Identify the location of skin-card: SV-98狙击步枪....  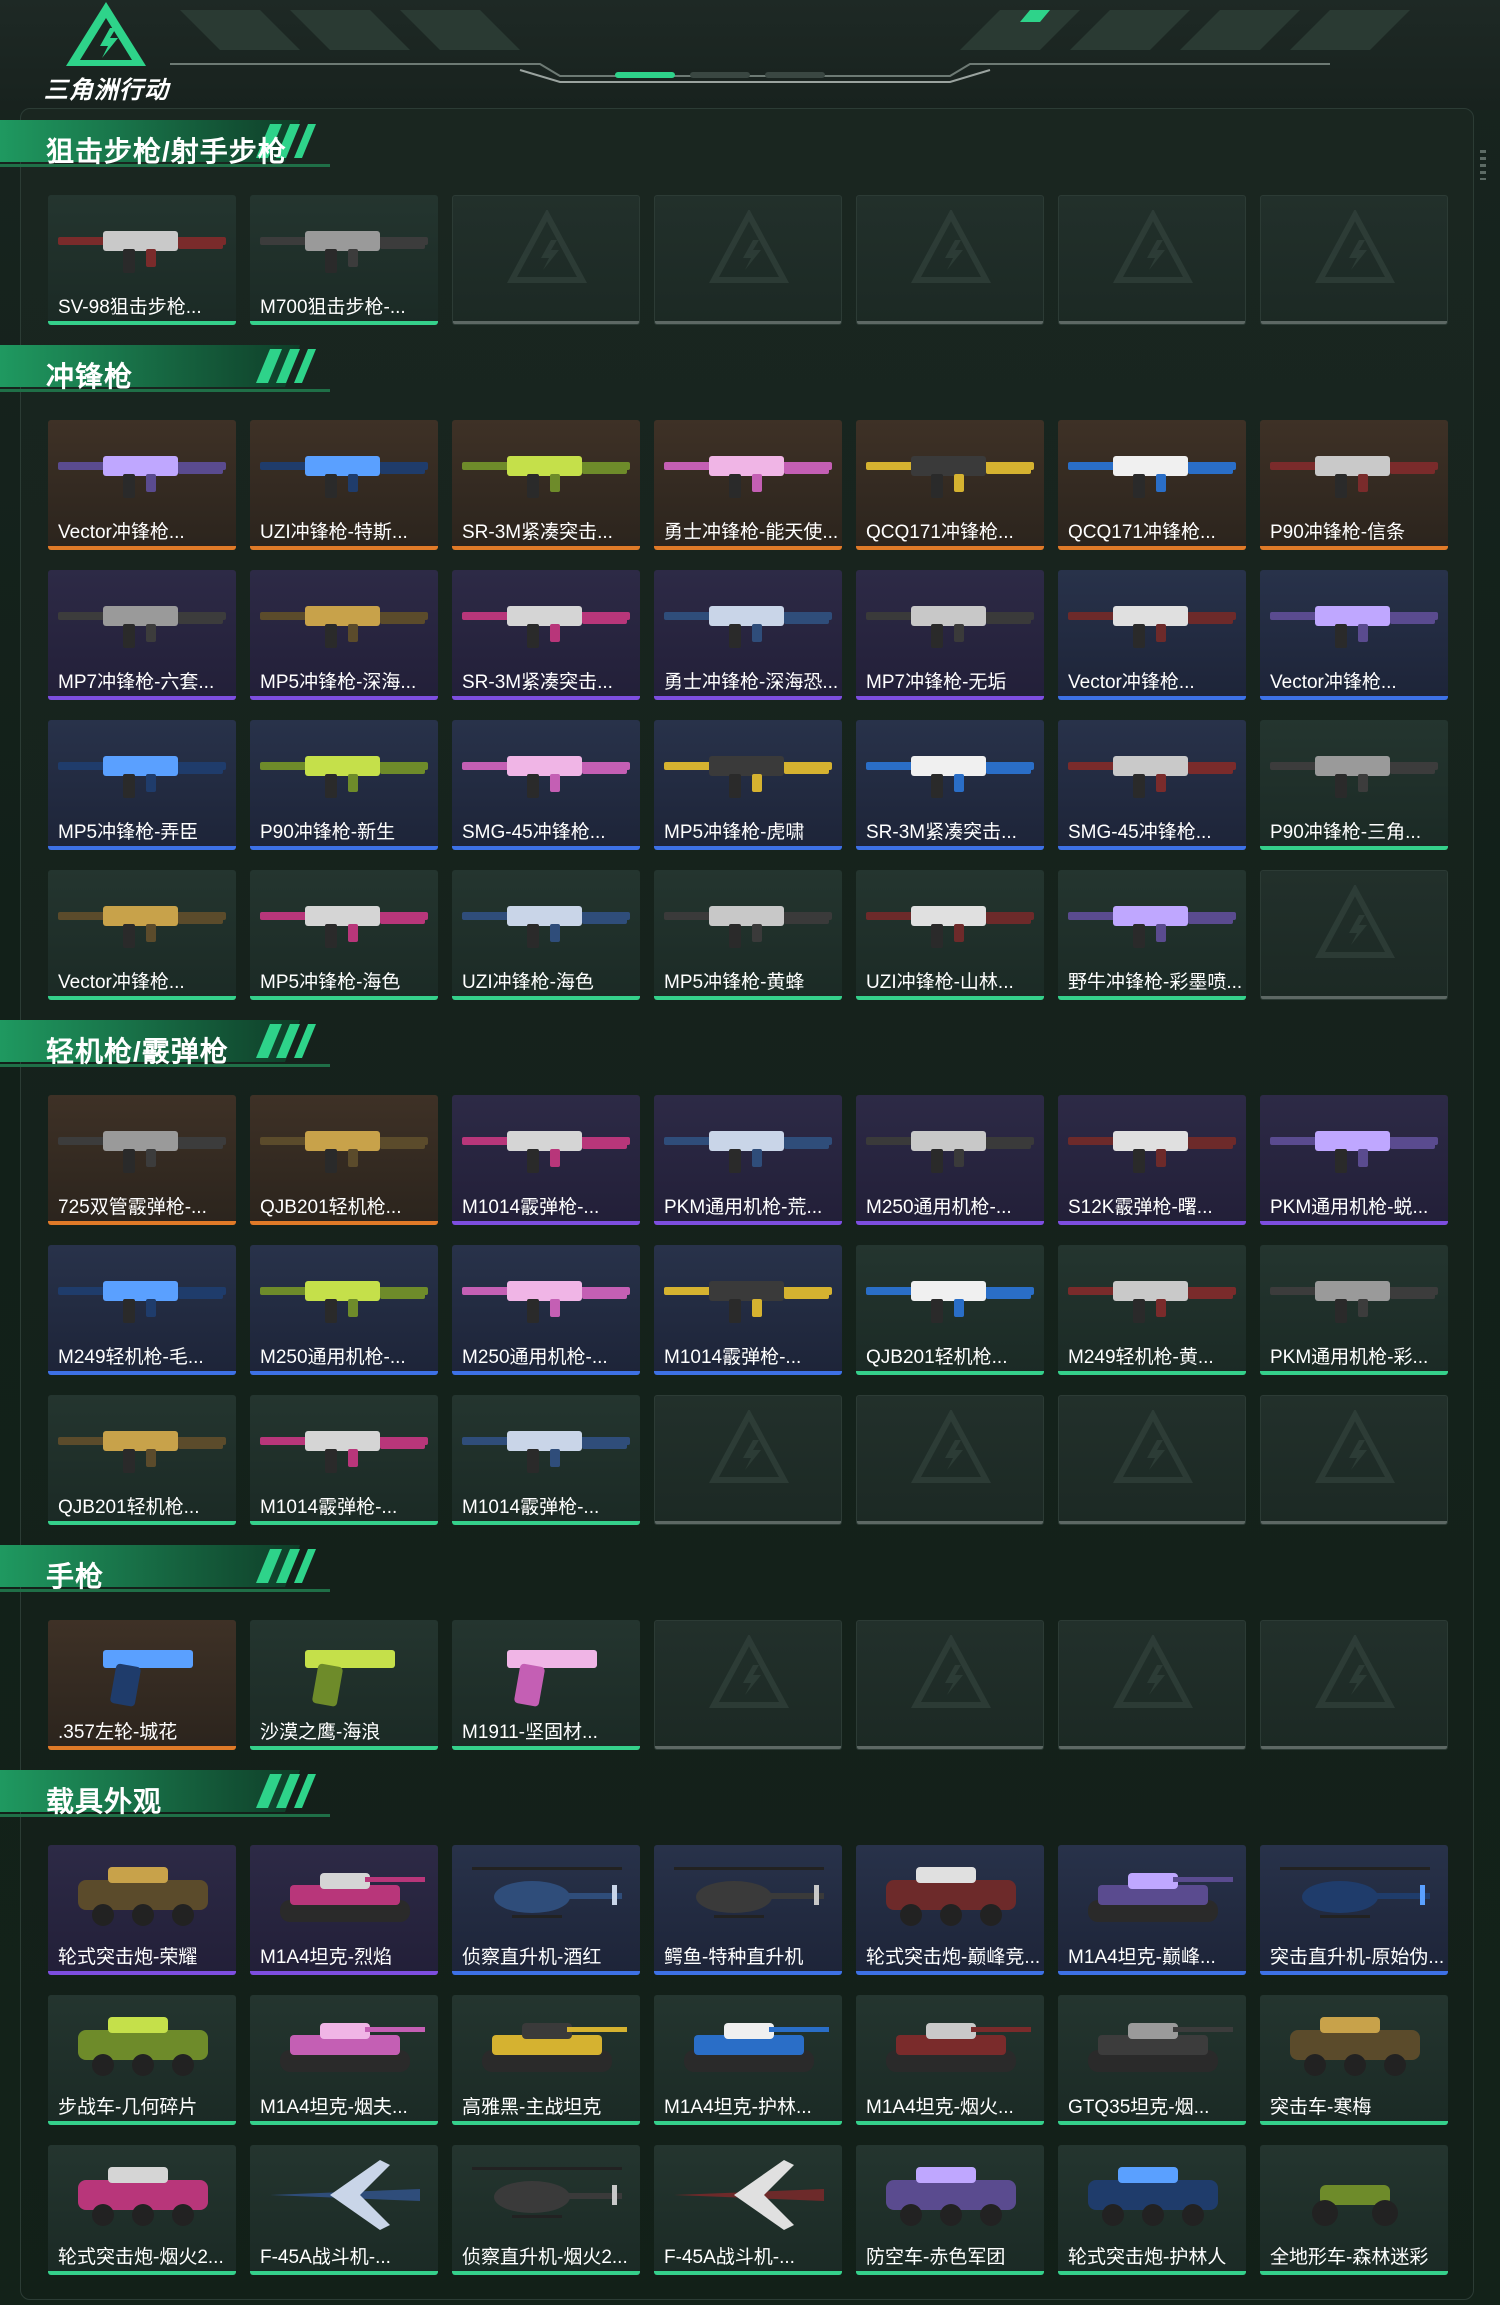
(142, 260).